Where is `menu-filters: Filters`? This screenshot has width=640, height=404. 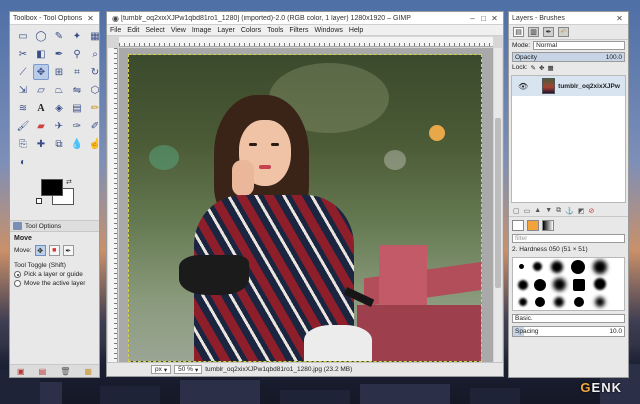 menu-filters: Filters is located at coordinates (298, 30).